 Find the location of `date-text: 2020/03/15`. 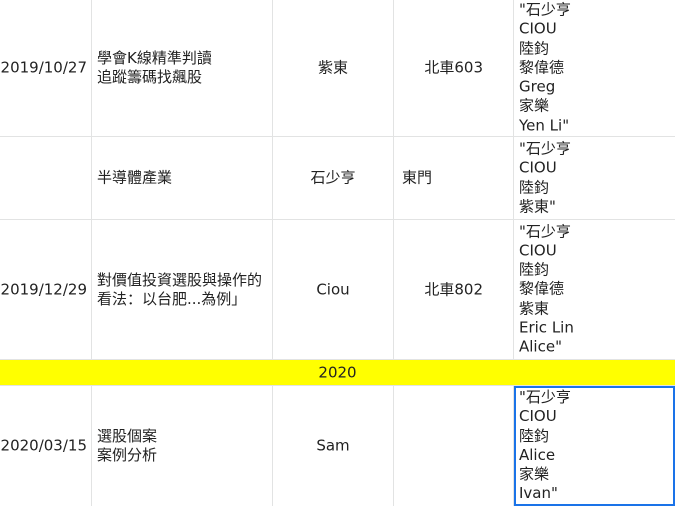

date-text: 2020/03/15 is located at coordinates (43, 445).